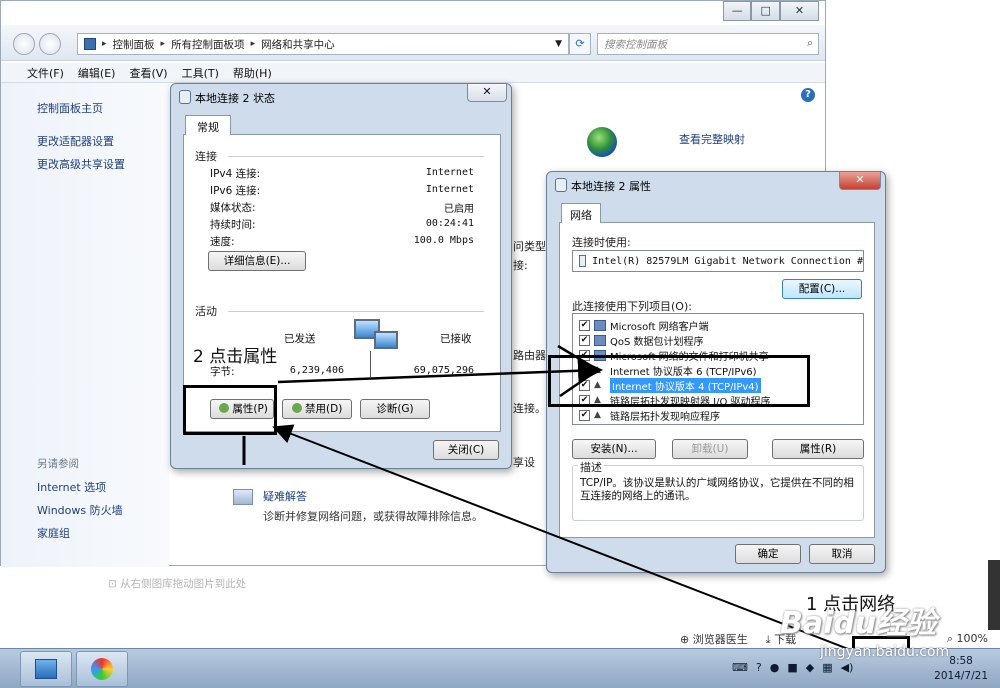 This screenshot has height=688, width=1000. Describe the element at coordinates (961, 676) in the screenshot. I see `clock-date: 2014/7/21` at that location.